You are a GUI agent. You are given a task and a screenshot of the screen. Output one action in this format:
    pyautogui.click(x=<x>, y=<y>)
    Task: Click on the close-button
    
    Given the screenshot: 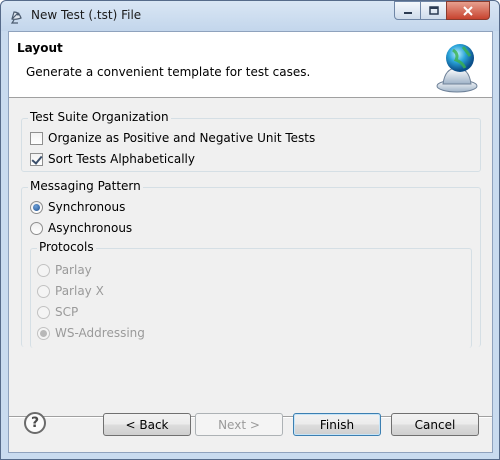 What is the action you would take?
    pyautogui.click(x=468, y=10)
    